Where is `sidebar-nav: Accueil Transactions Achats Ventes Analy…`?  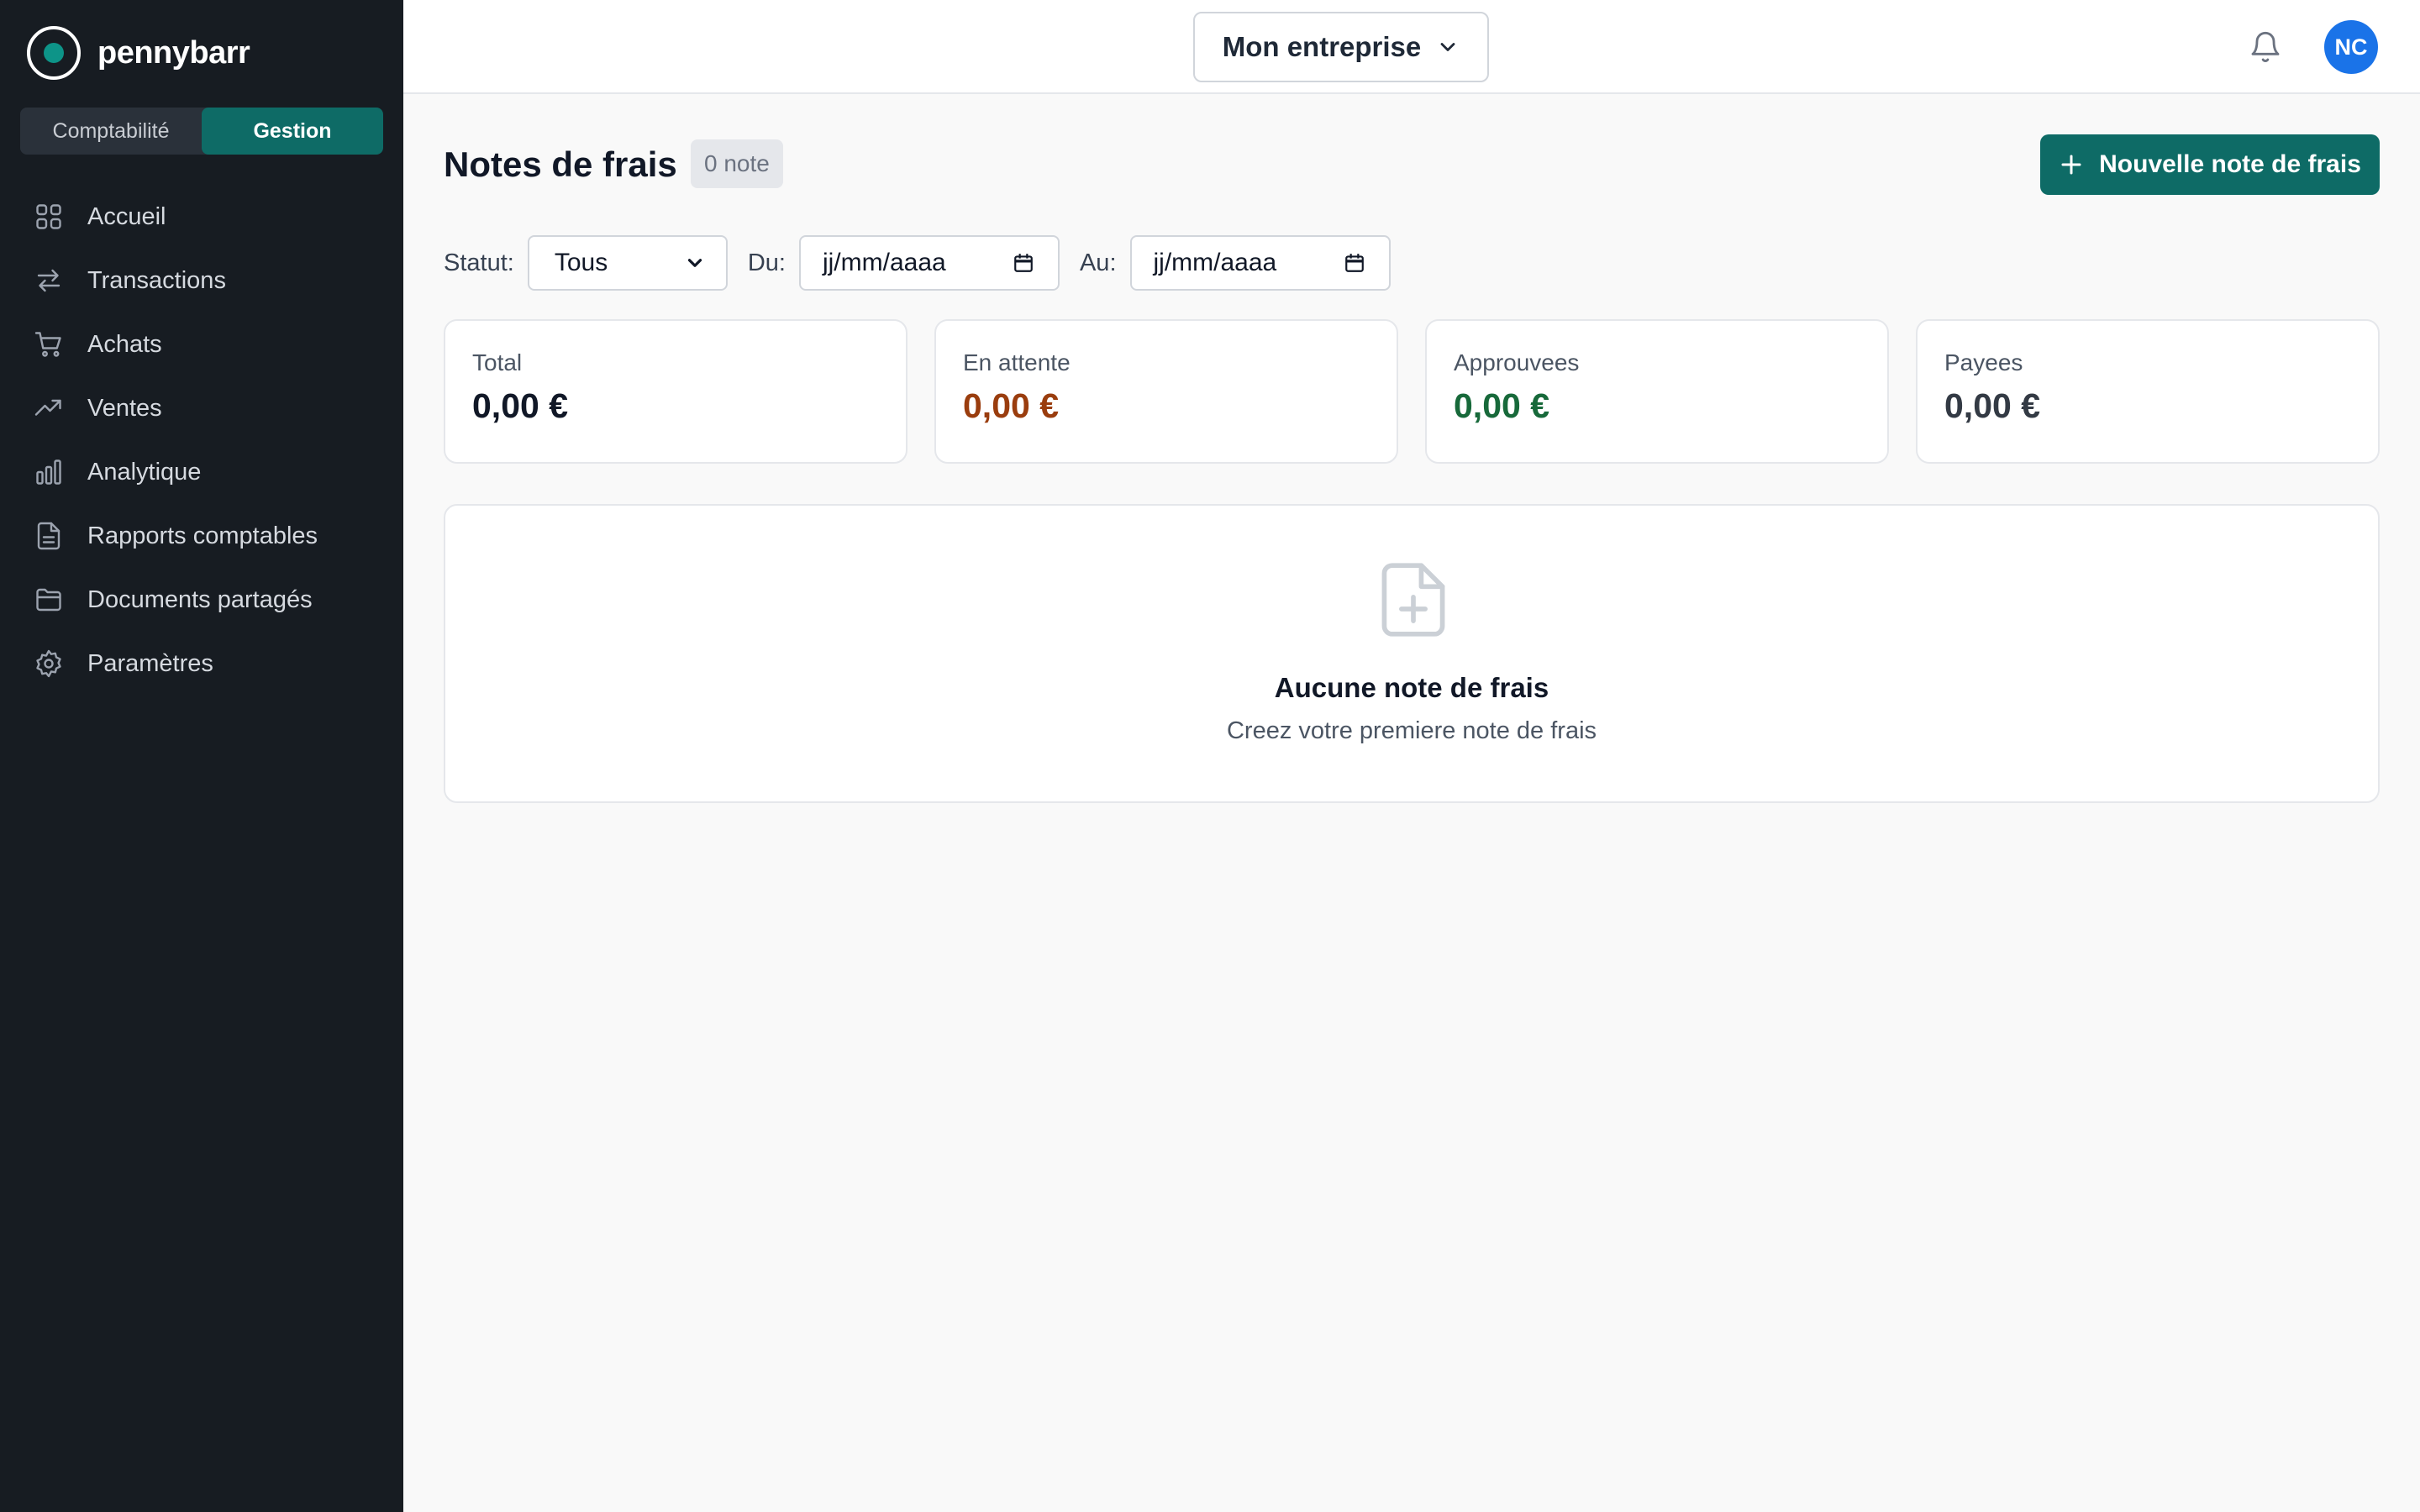
sidebar-nav: Accueil Transactions Achats Ventes Analy… is located at coordinates (202, 440).